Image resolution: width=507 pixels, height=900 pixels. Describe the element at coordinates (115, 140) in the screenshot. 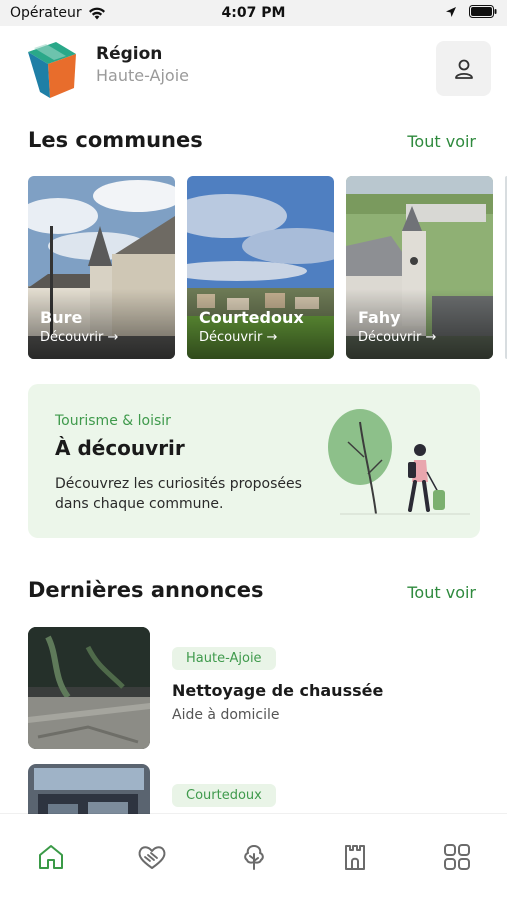

I see `communes-section-title: Les communes` at that location.